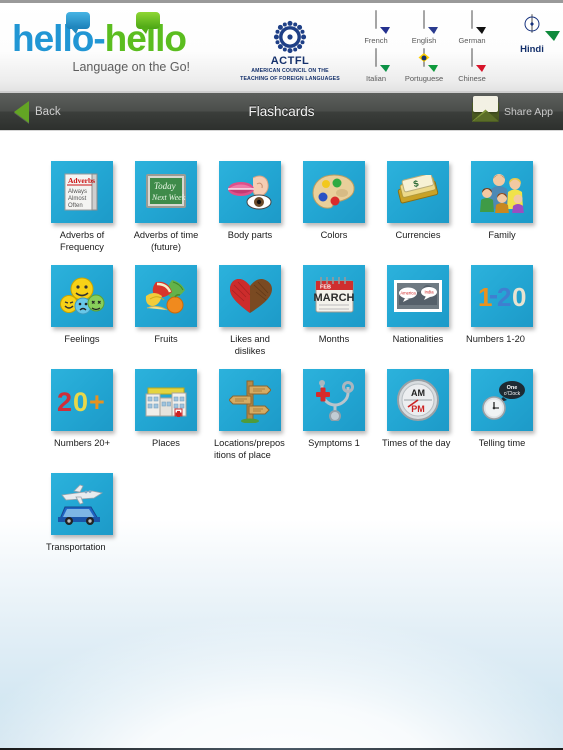 The width and height of the screenshot is (563, 750). Describe the element at coordinates (334, 443) in the screenshot. I see `flashcard-label: Symptoms 1` at that location.